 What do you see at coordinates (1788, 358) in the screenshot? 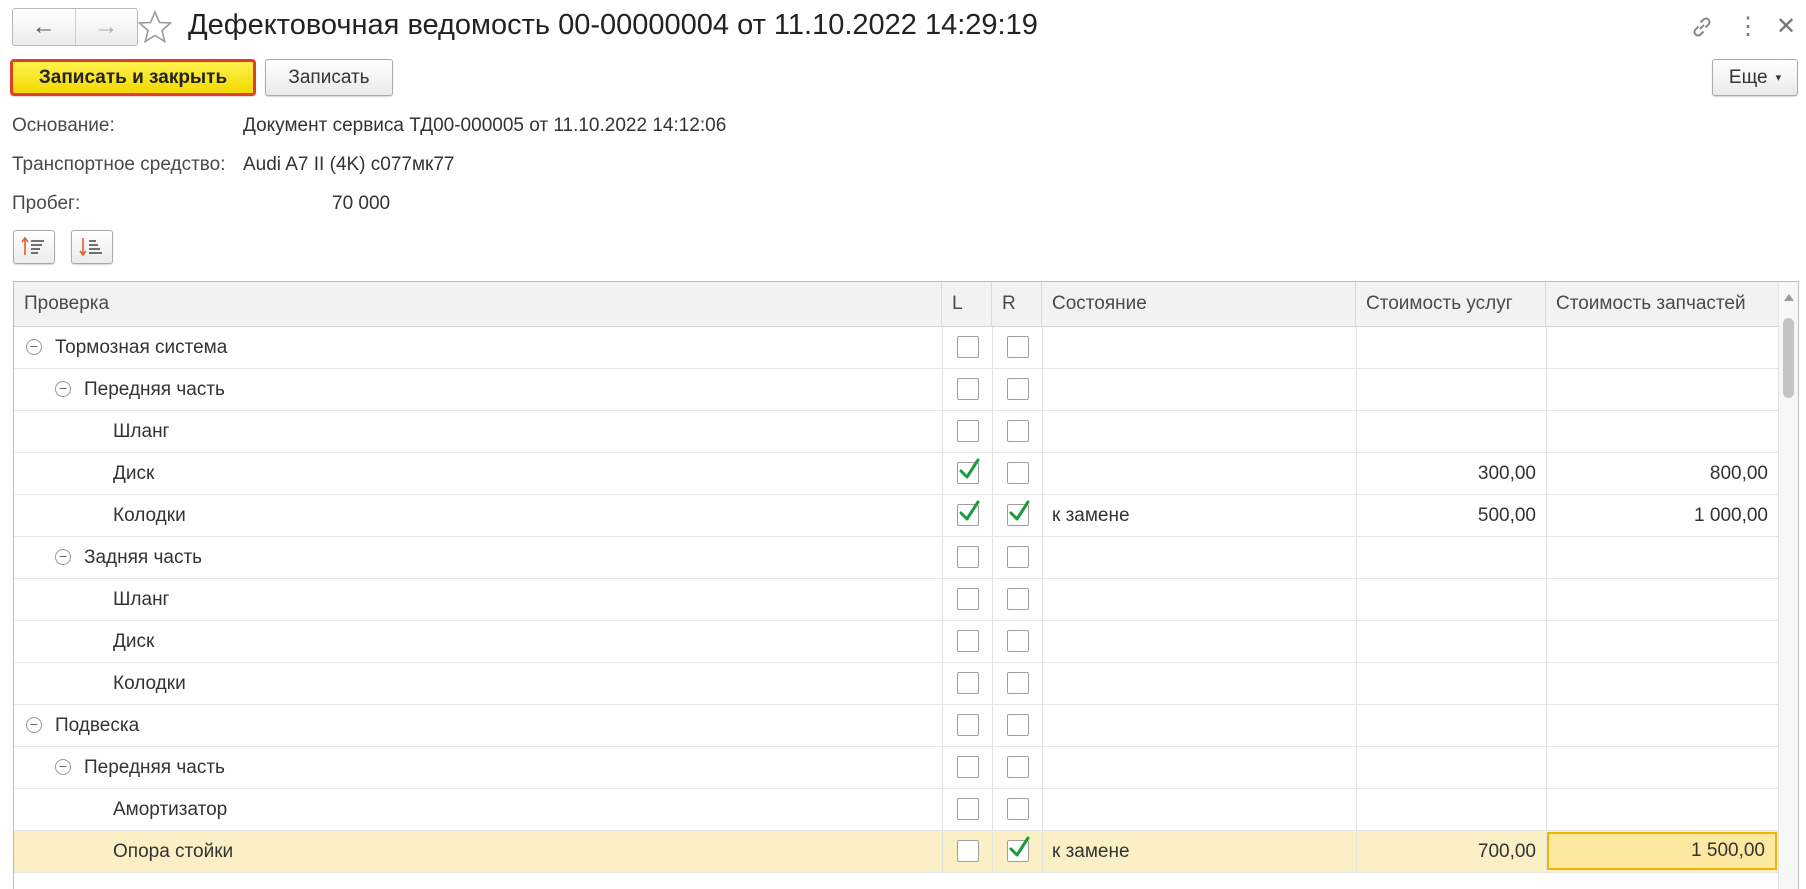
I see `scrollbar-thumb` at bounding box center [1788, 358].